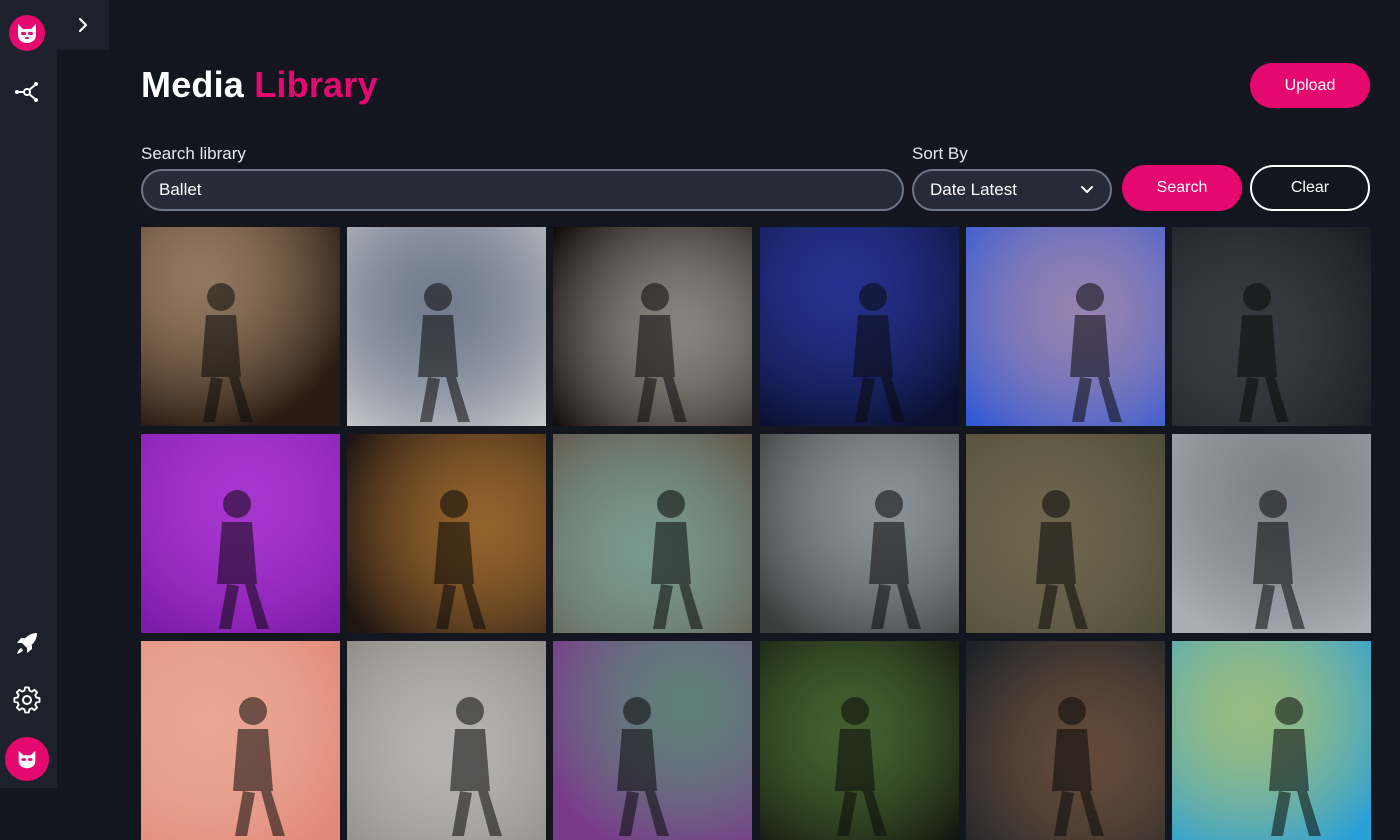  I want to click on clear-button: Clear, so click(1310, 188).